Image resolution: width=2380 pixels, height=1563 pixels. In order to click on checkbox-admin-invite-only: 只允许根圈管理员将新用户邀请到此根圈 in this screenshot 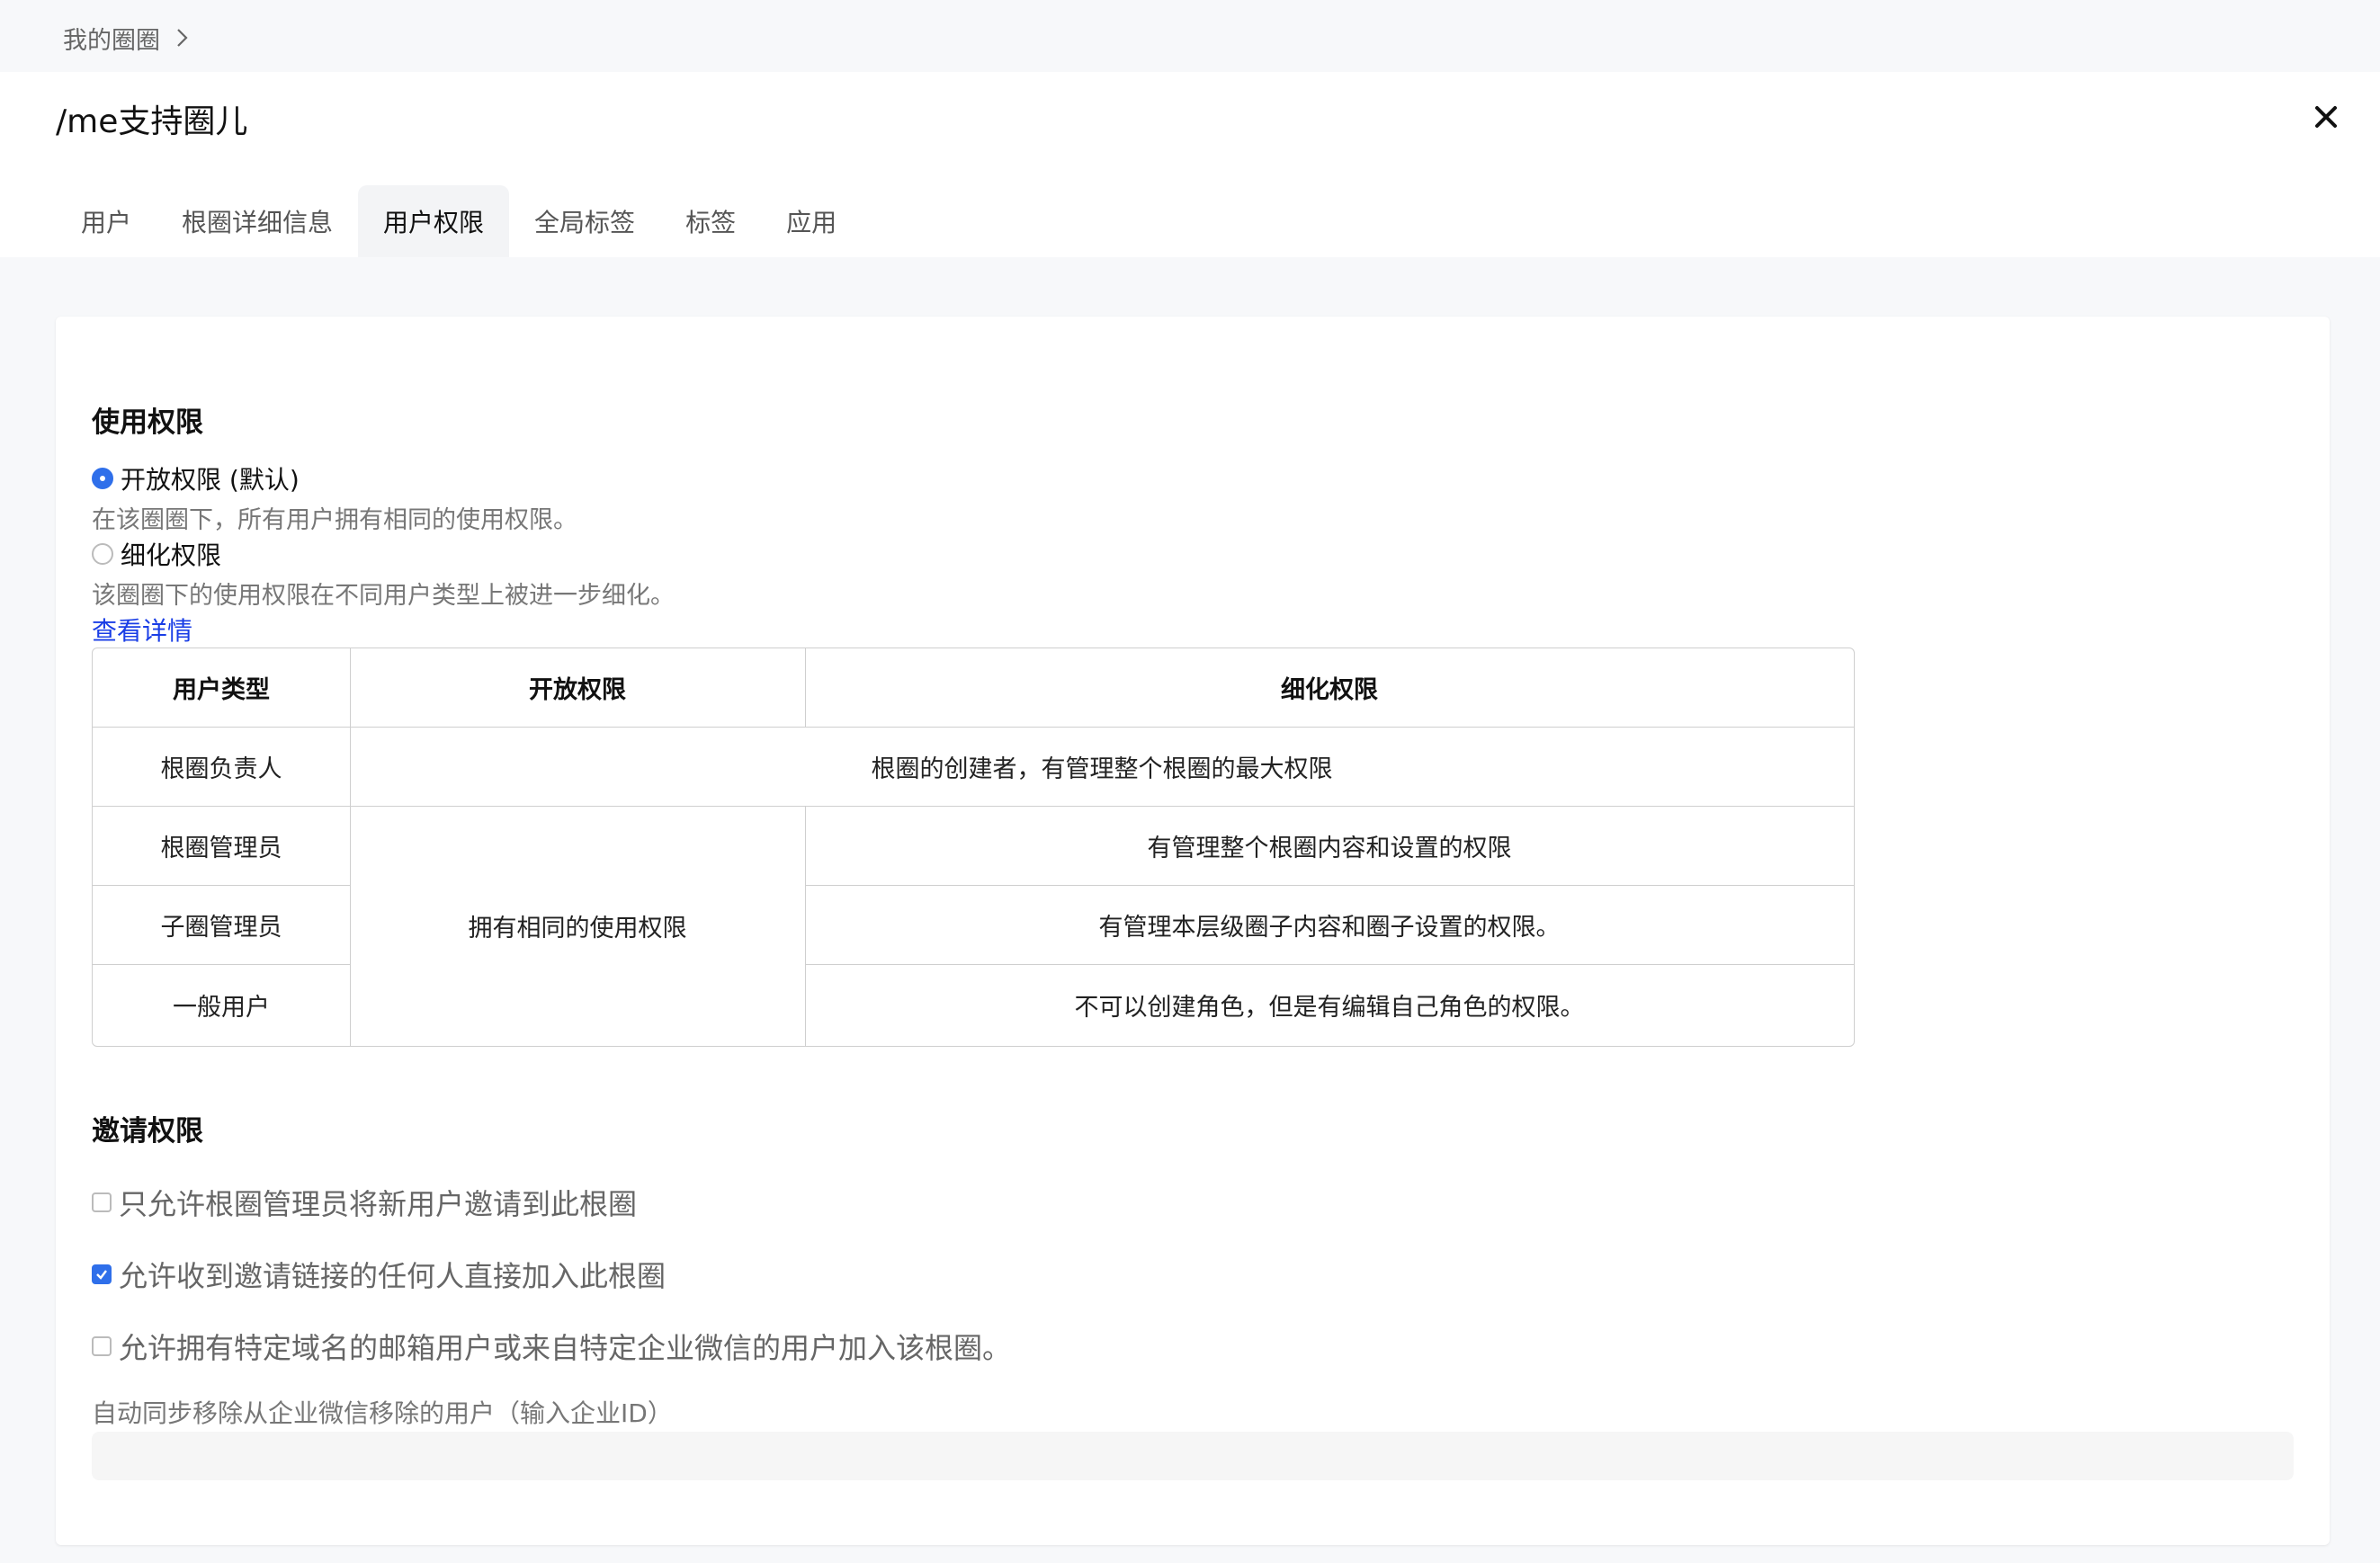, I will do `click(364, 1202)`.